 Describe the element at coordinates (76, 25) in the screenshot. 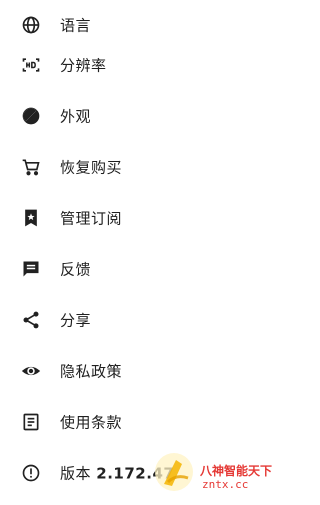

I see `menu-item-label: 语言` at that location.